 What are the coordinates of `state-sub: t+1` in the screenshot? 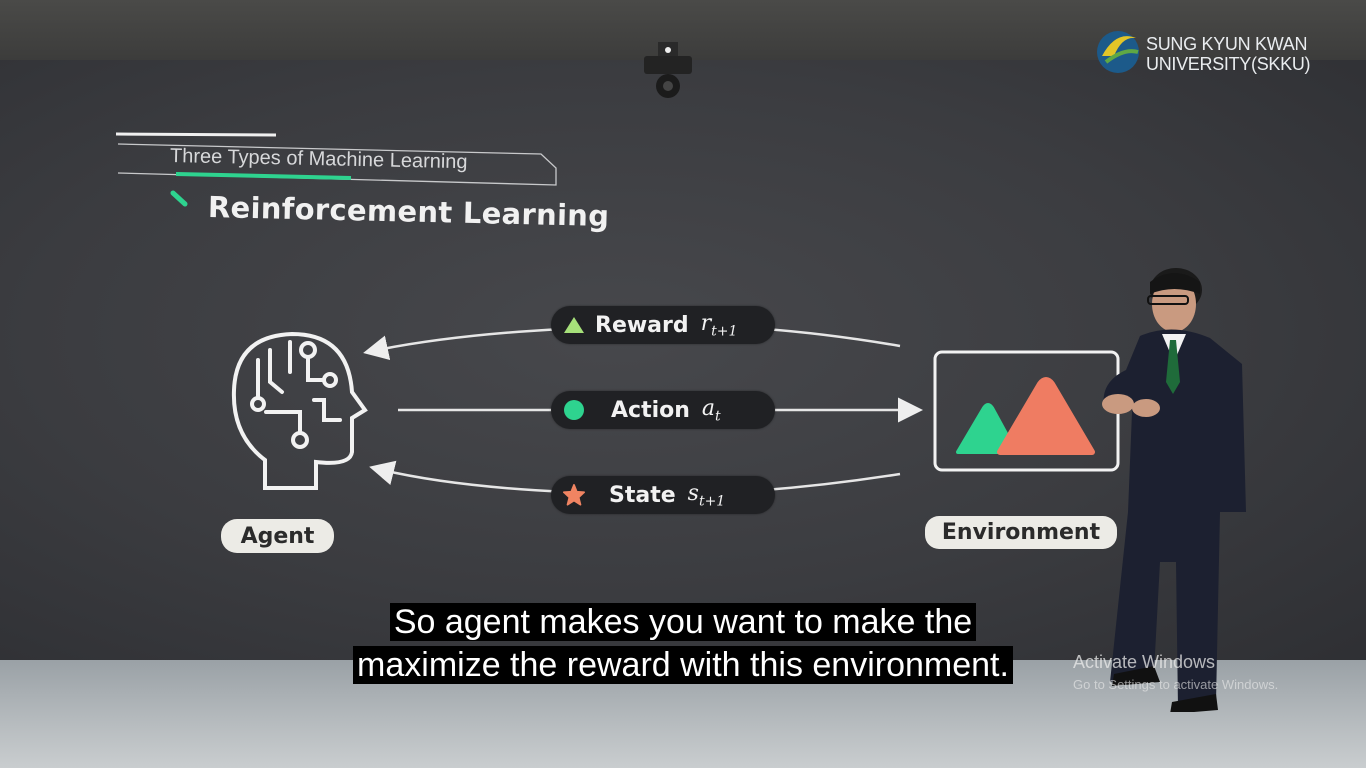 It's located at (712, 501).